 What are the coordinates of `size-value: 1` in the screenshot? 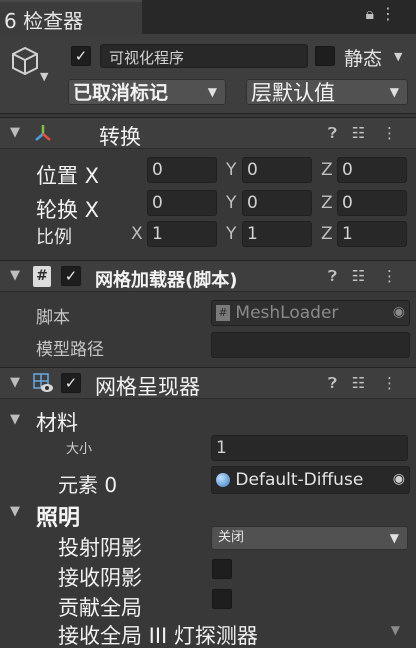 It's located at (221, 448).